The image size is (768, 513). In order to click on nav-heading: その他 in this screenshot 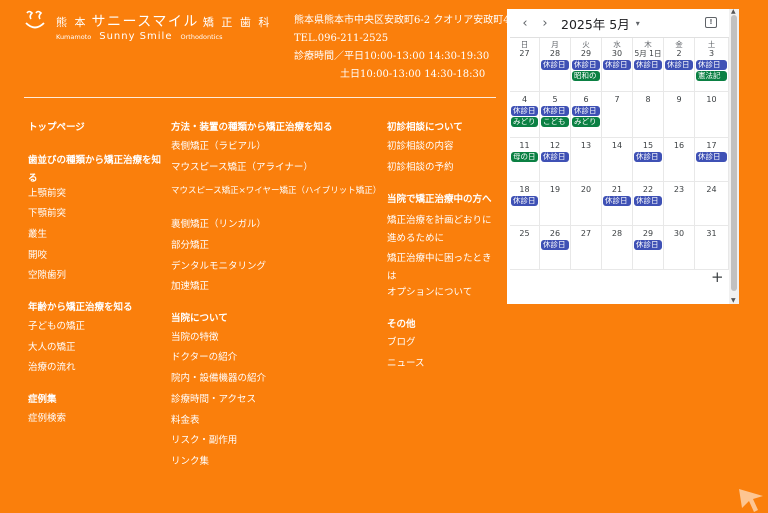, I will do `click(441, 325)`.